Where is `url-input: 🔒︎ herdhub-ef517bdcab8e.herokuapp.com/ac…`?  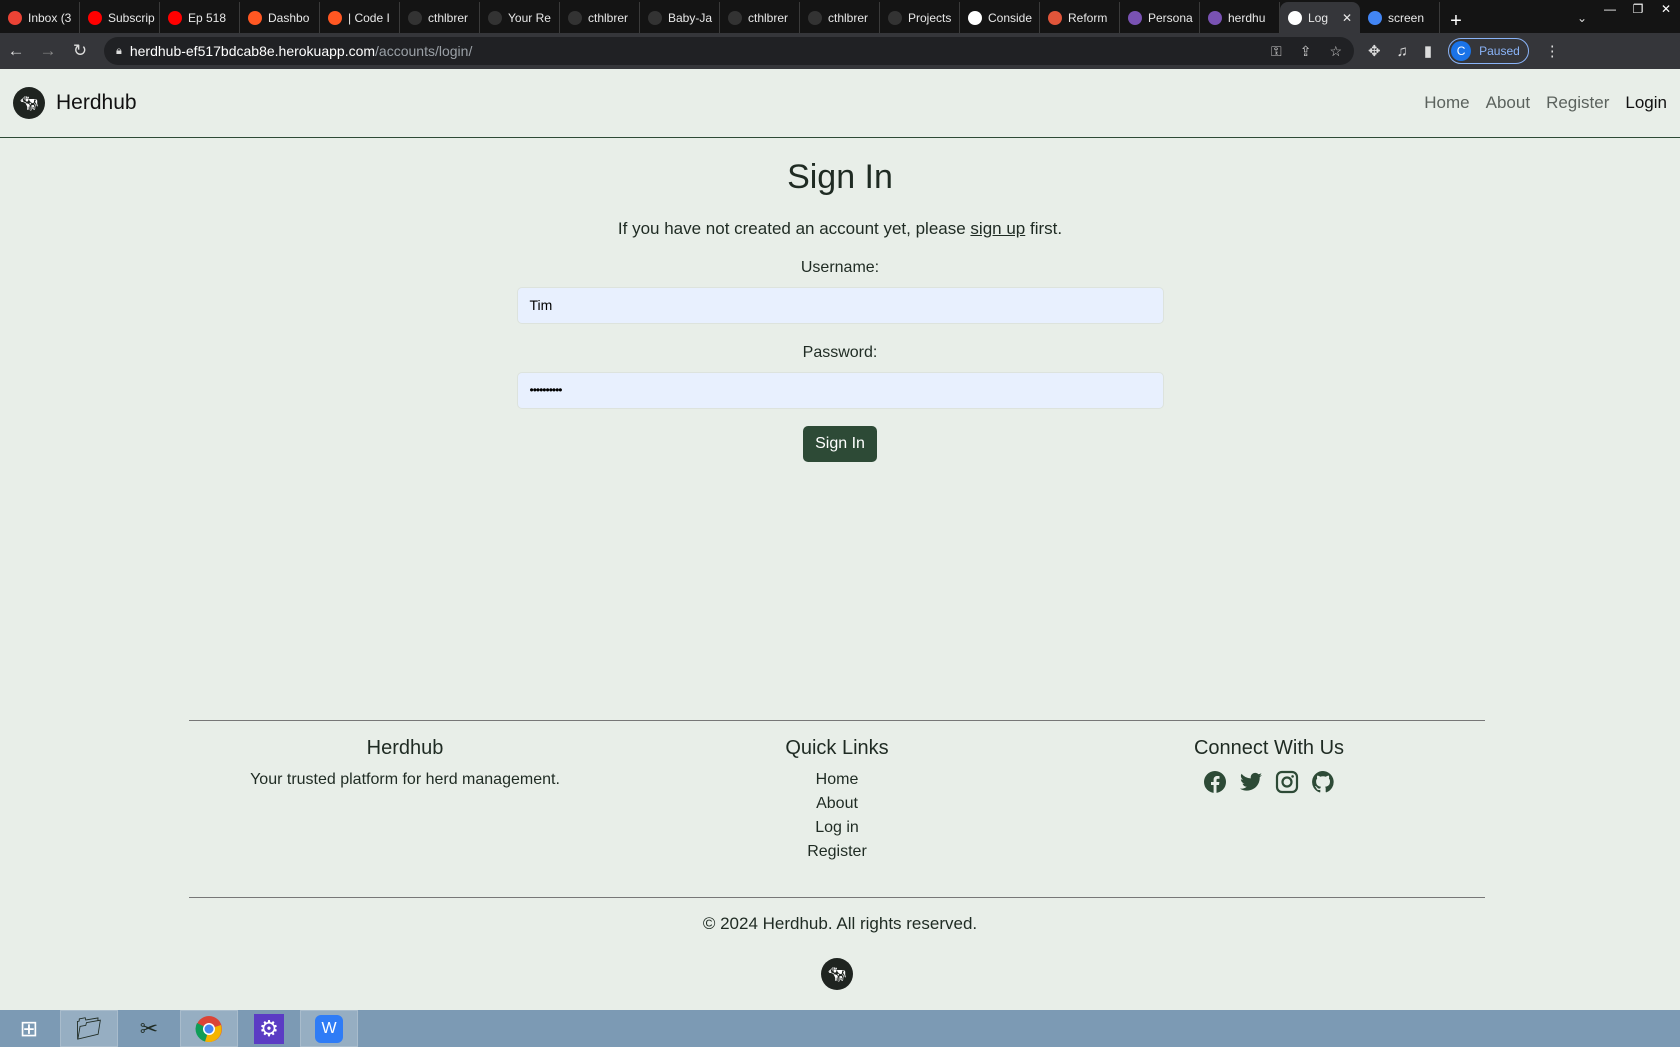
url-input: 🔒︎ herdhub-ef517bdcab8e.herokuapp.com/ac… is located at coordinates (729, 51).